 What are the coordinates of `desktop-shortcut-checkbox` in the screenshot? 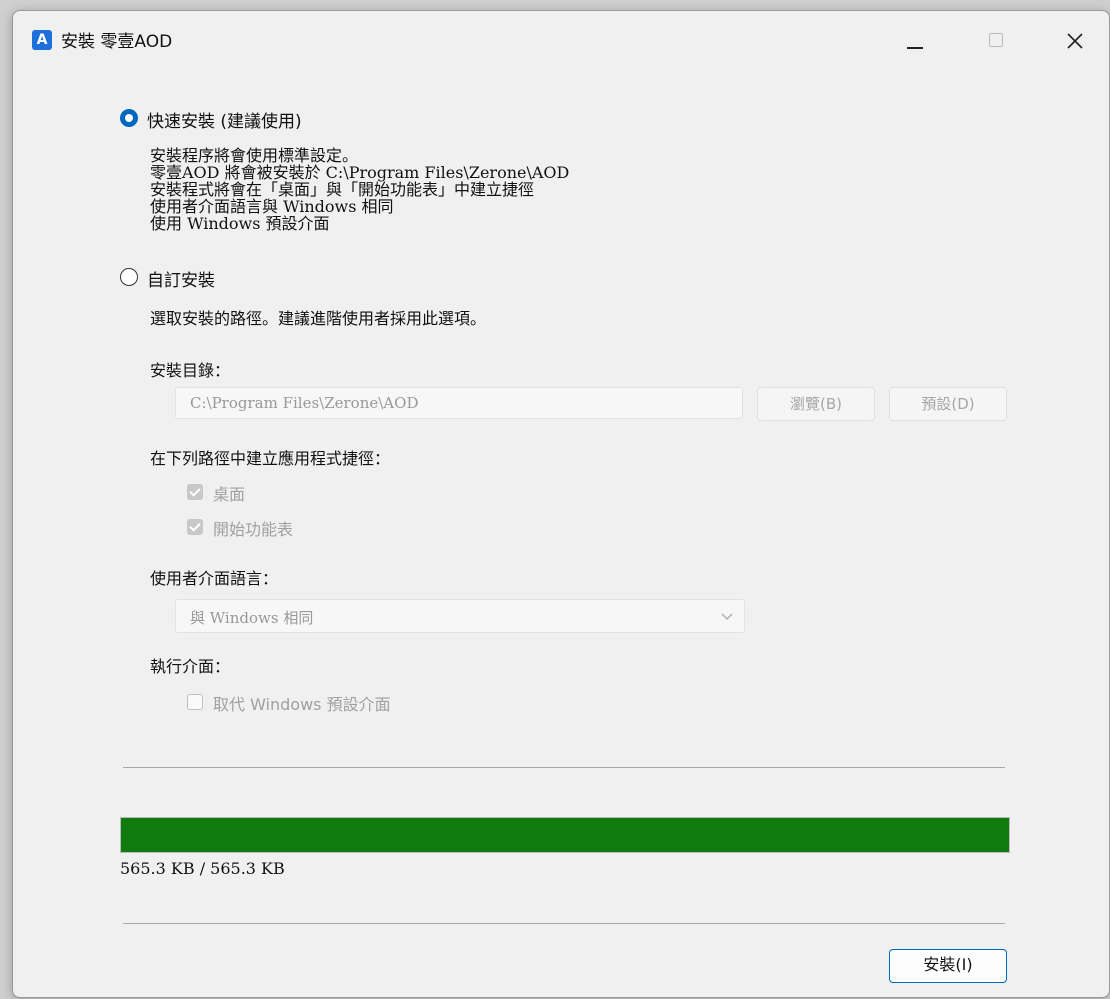 It's located at (195, 492).